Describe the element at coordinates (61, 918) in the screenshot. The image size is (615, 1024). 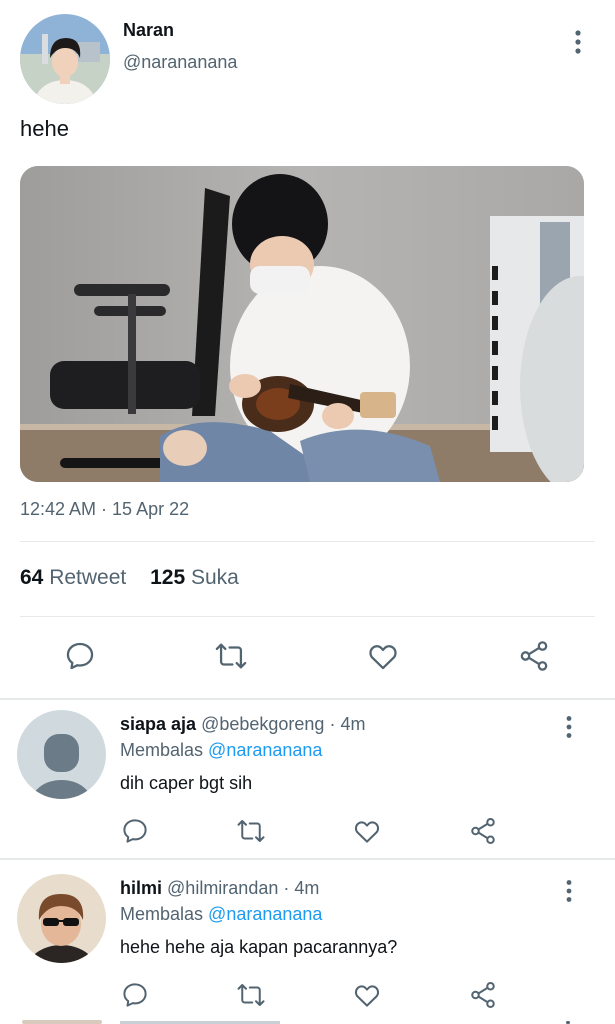
I see `user-avatar` at that location.